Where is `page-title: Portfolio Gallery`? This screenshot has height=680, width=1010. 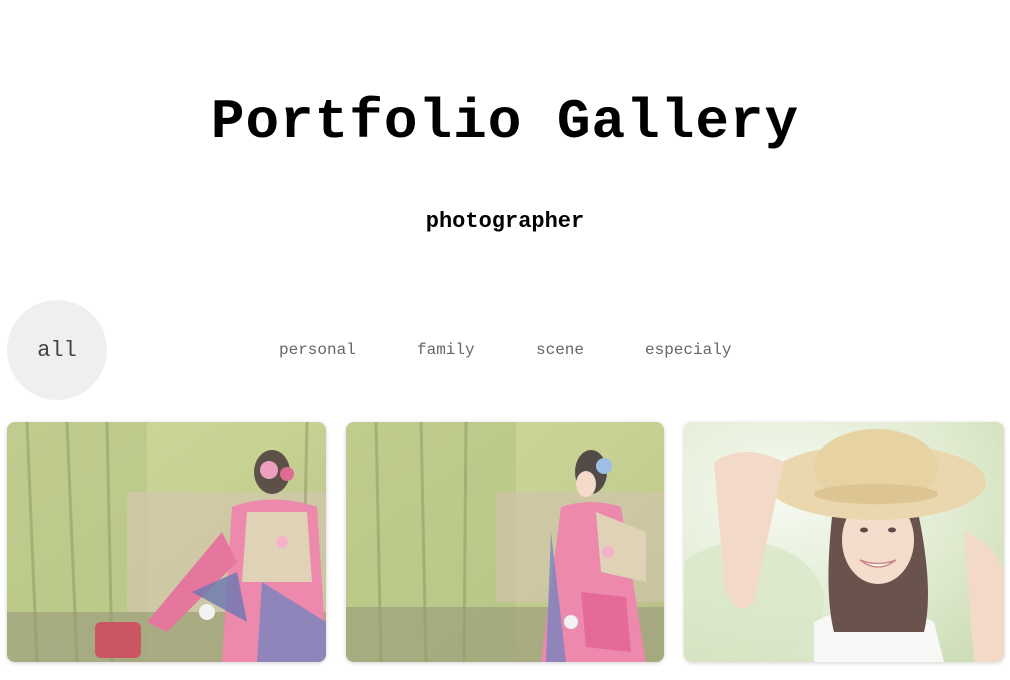
page-title: Portfolio Gallery is located at coordinates (505, 122).